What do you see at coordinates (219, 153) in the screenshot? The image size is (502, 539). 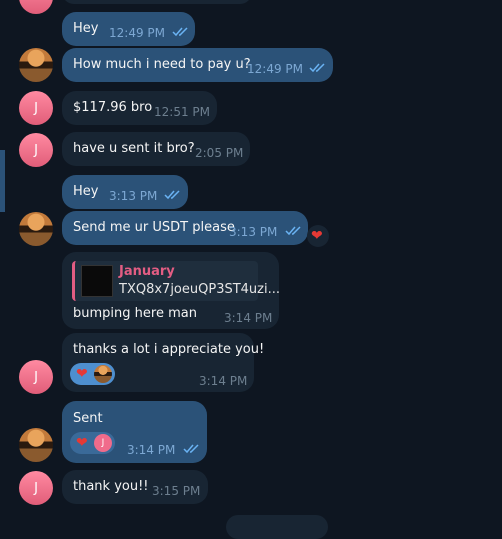 I see `message-time: 2:05 PM` at bounding box center [219, 153].